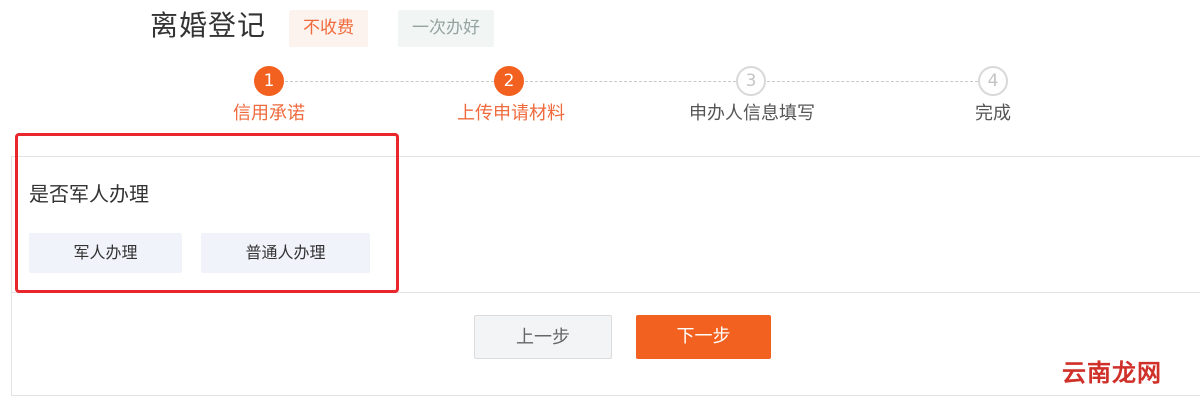 The height and width of the screenshot is (402, 1200). I want to click on next-step-button: 下一步, so click(703, 337).